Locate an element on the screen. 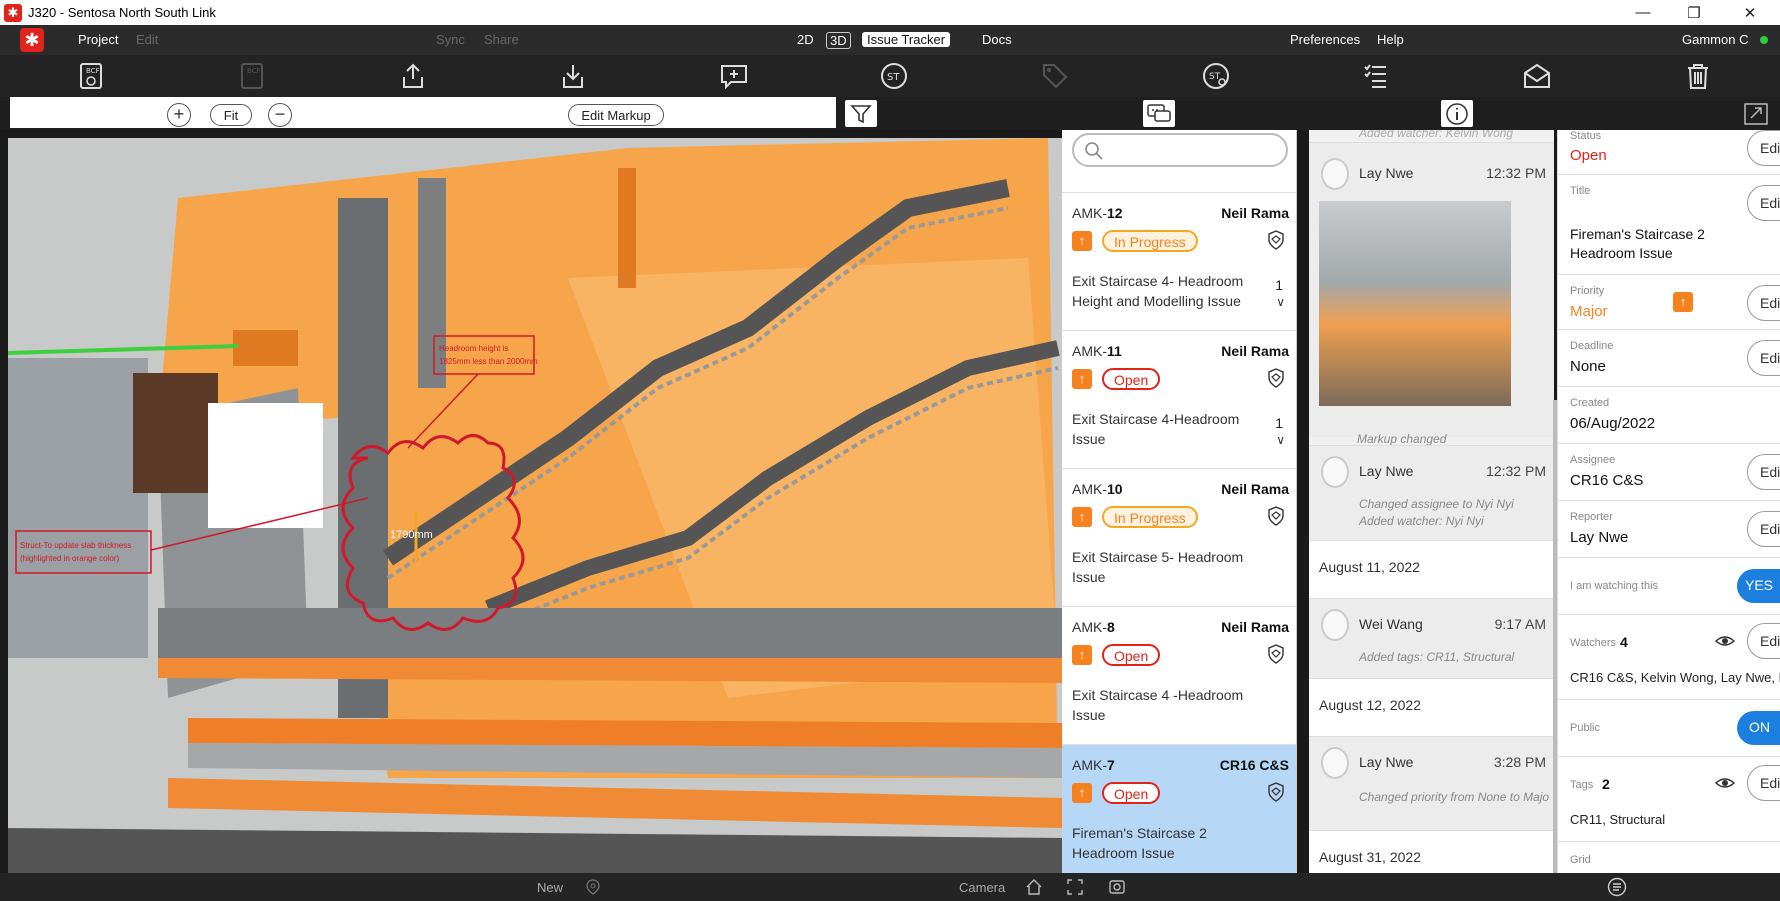 The width and height of the screenshot is (1780, 901). edit-priority-button: Edi is located at coordinates (1763, 303).